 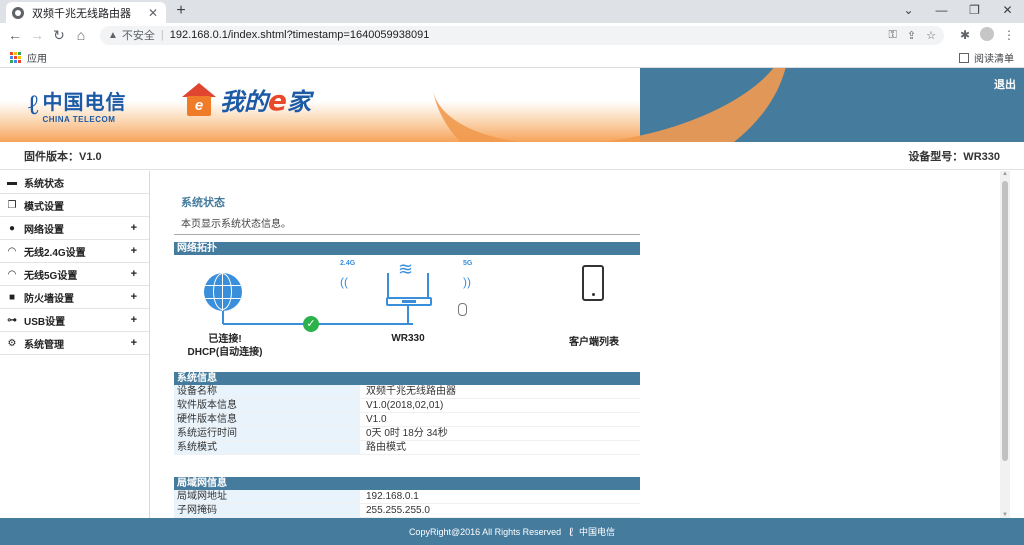 What do you see at coordinates (407, 497) in the screenshot?
I see `table-row: 局域网地址 192.168.0.1` at bounding box center [407, 497].